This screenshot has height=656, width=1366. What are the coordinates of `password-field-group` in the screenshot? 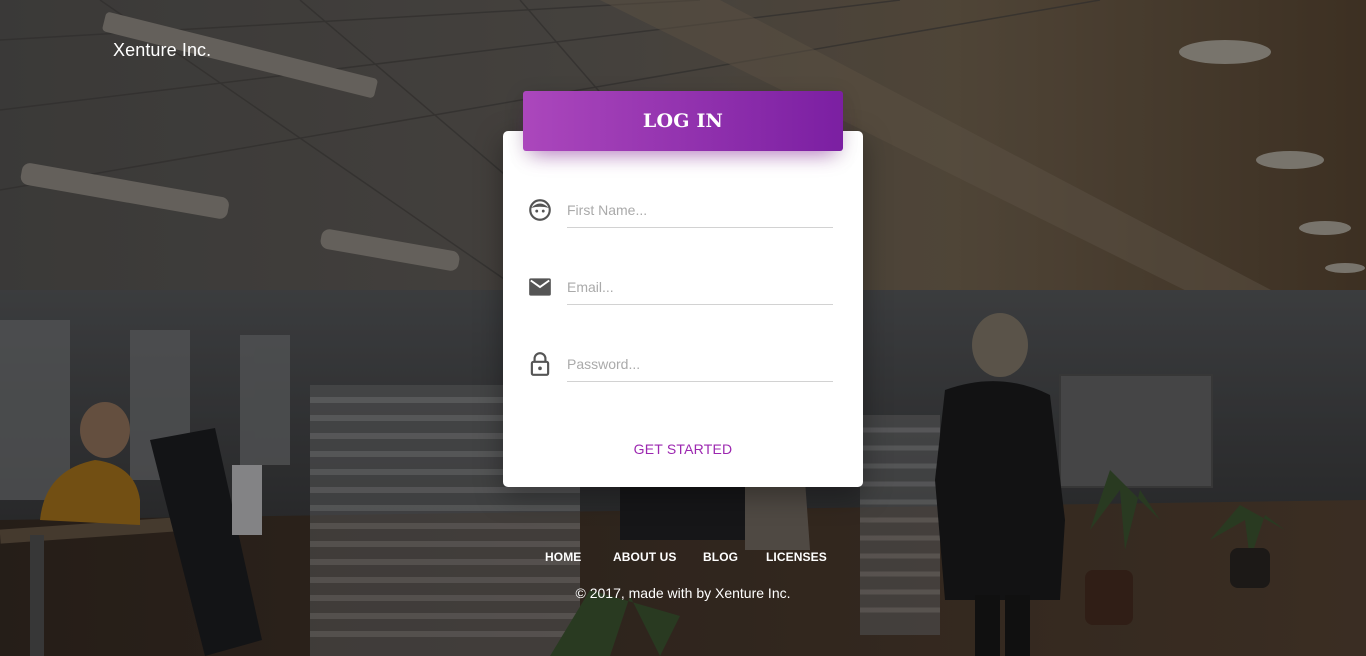 It's located at (680, 367).